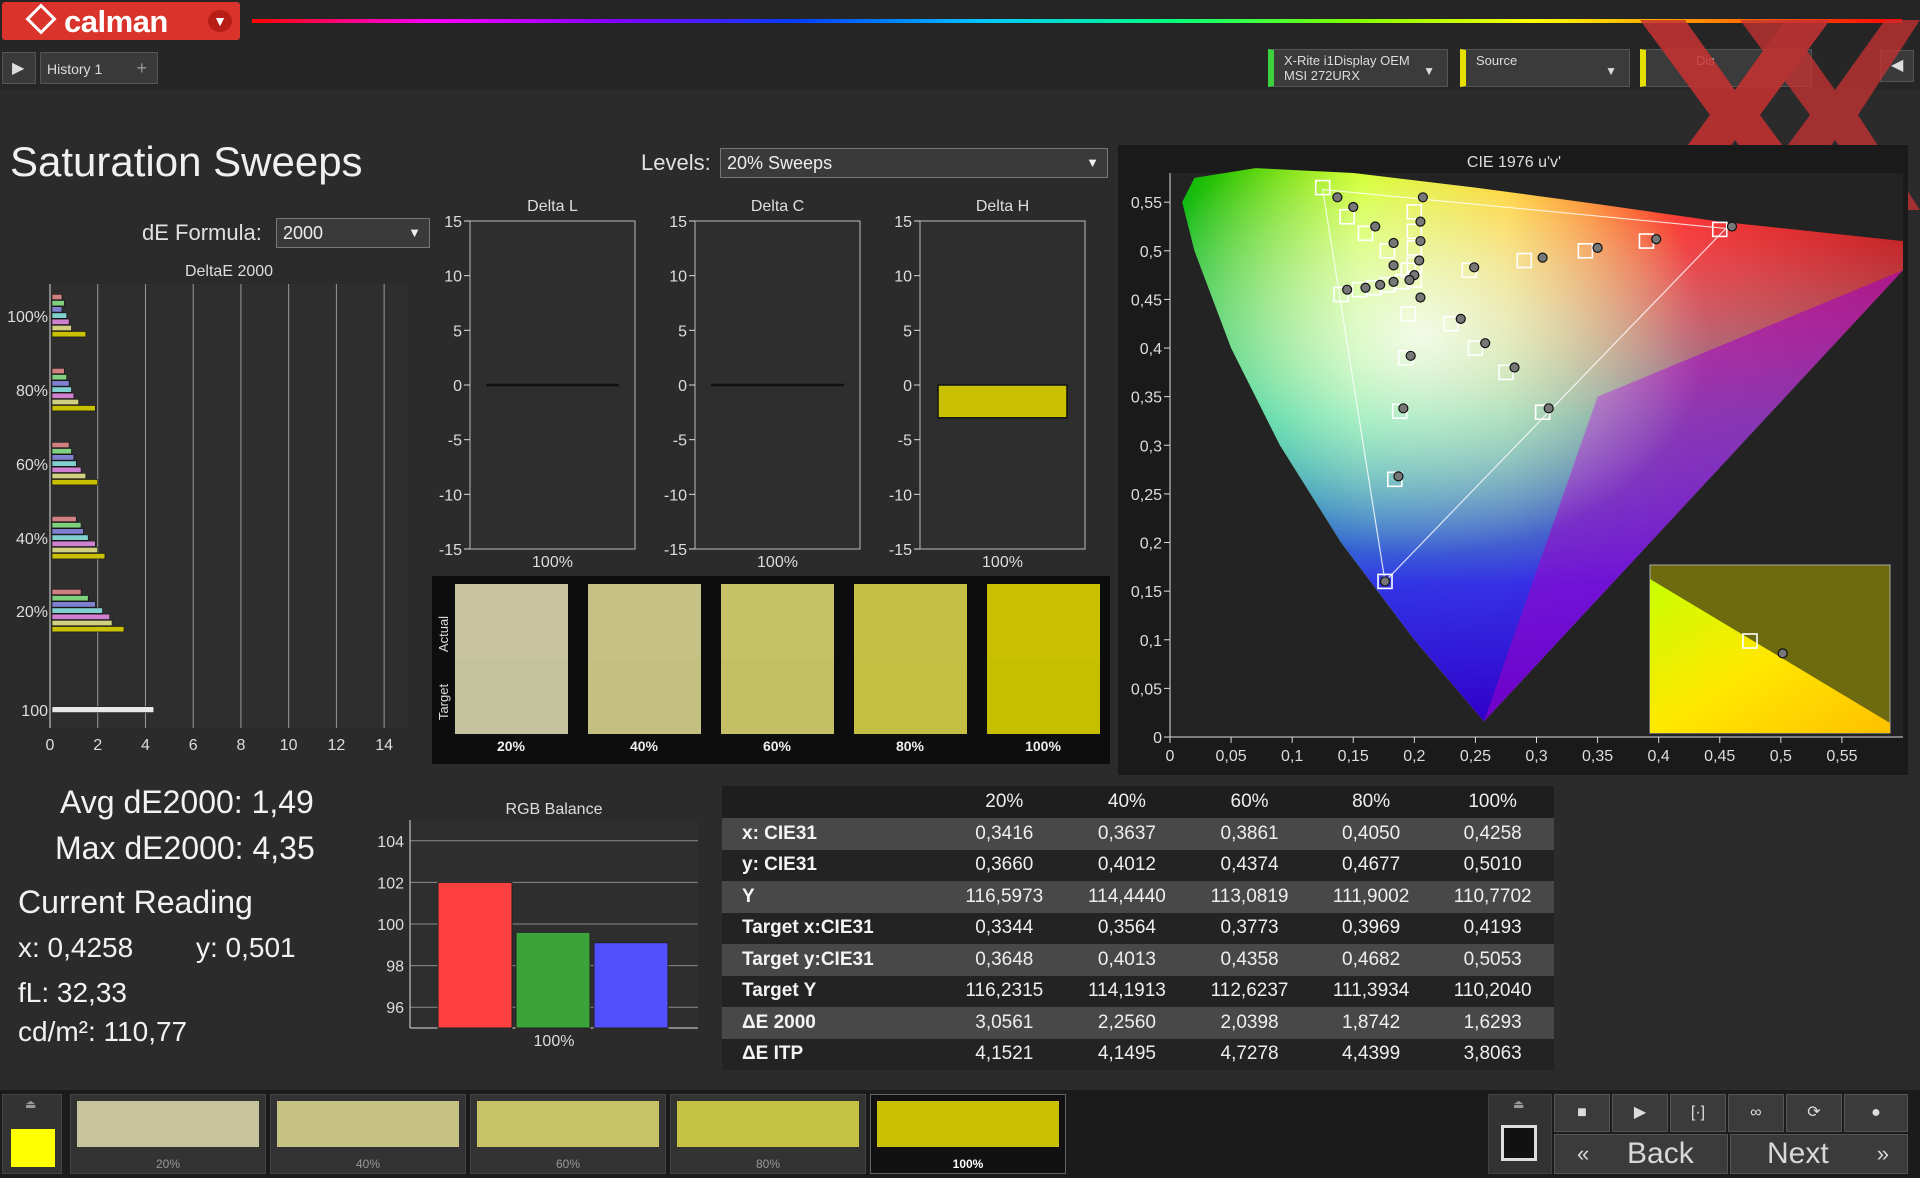 Image resolution: width=1920 pixels, height=1178 pixels. I want to click on x-tick-label: 4, so click(145, 745).